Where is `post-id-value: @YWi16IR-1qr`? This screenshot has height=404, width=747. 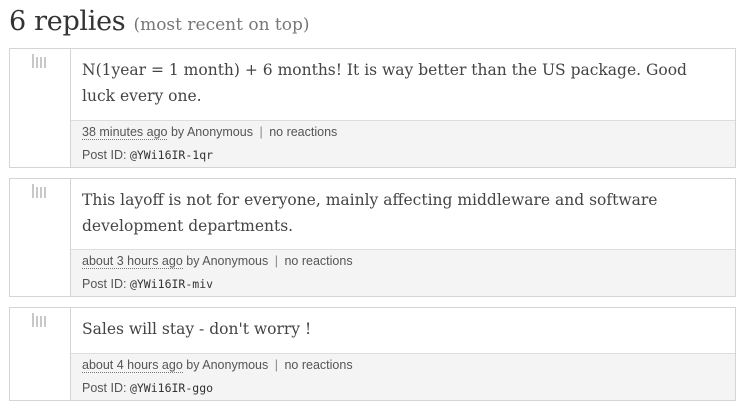 post-id-value: @YWi16IR-1qr is located at coordinates (171, 155).